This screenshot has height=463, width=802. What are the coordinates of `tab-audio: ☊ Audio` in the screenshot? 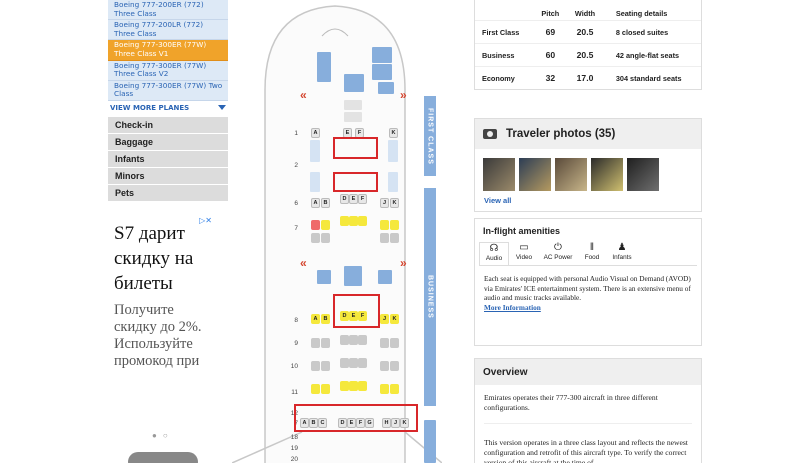 It's located at (494, 253).